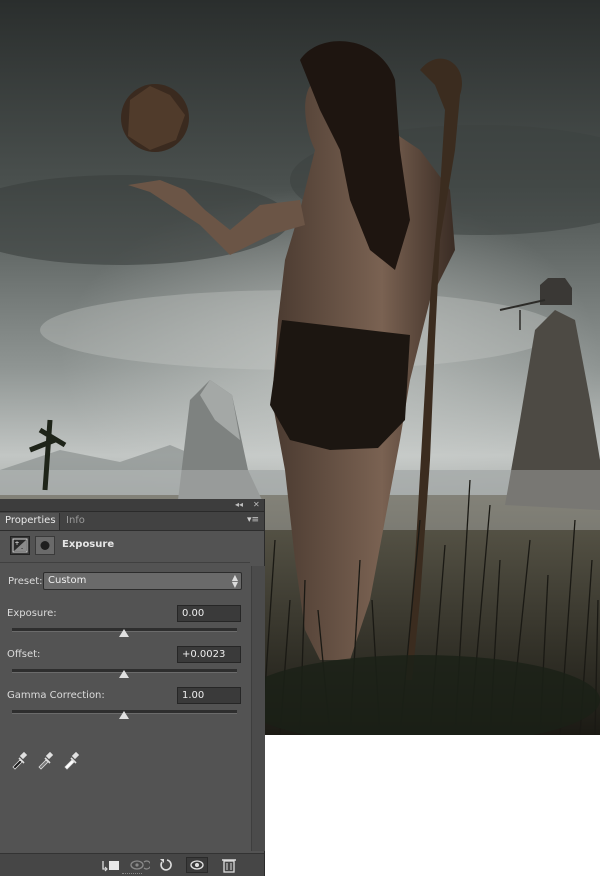  Describe the element at coordinates (140, 865) in the screenshot. I see `view-previous-state-icon` at that location.